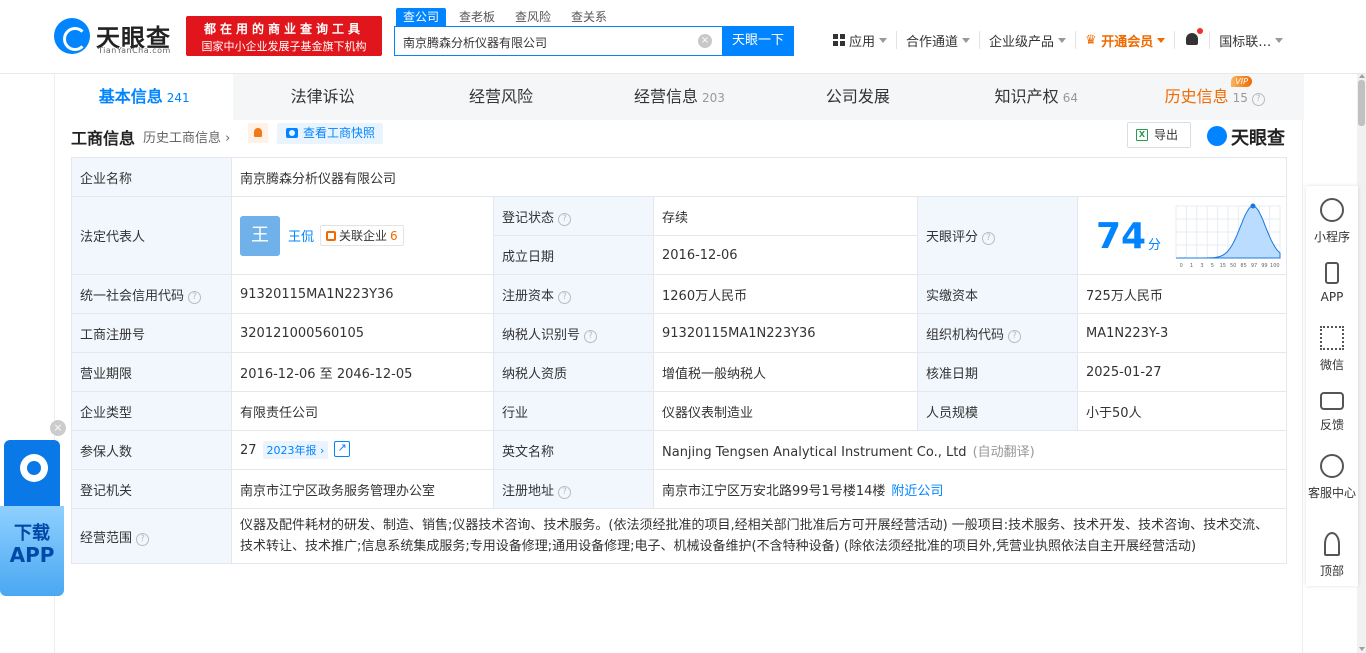 This screenshot has height=653, width=1366. What do you see at coordinates (679, 97) in the screenshot?
I see `tab-operations: 经营信息 203` at bounding box center [679, 97].